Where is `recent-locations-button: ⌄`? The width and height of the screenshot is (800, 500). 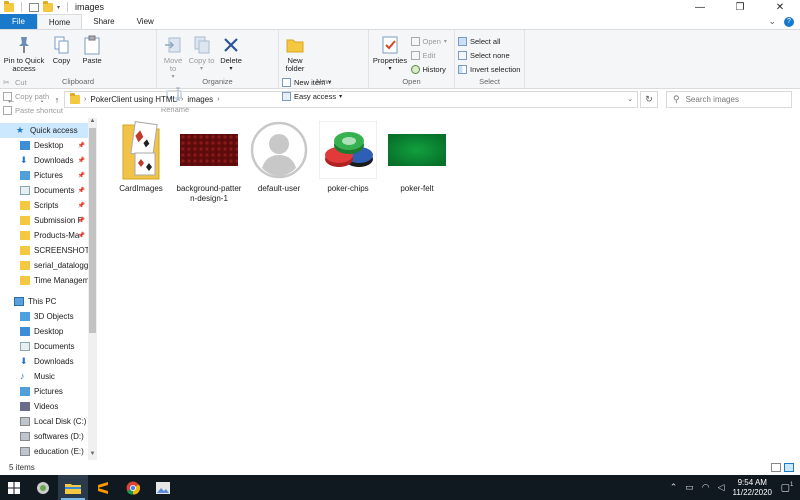 recent-locations-button: ⌄ is located at coordinates (42, 100).